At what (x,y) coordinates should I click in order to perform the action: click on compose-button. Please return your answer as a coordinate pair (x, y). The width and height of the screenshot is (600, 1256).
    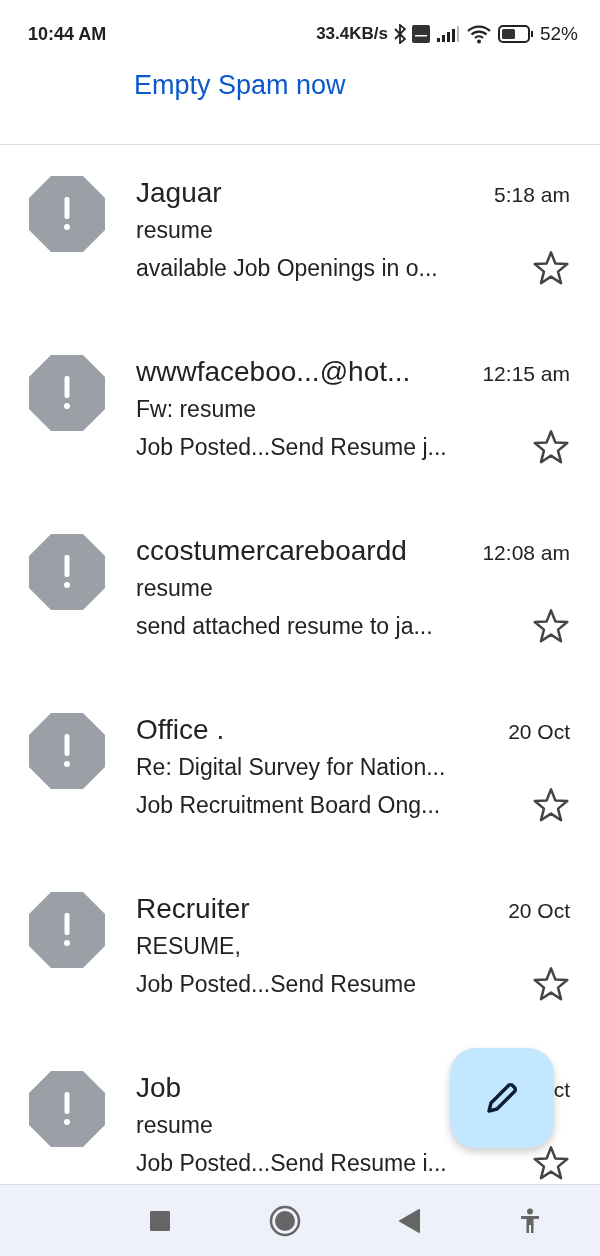
    Looking at the image, I should click on (502, 1098).